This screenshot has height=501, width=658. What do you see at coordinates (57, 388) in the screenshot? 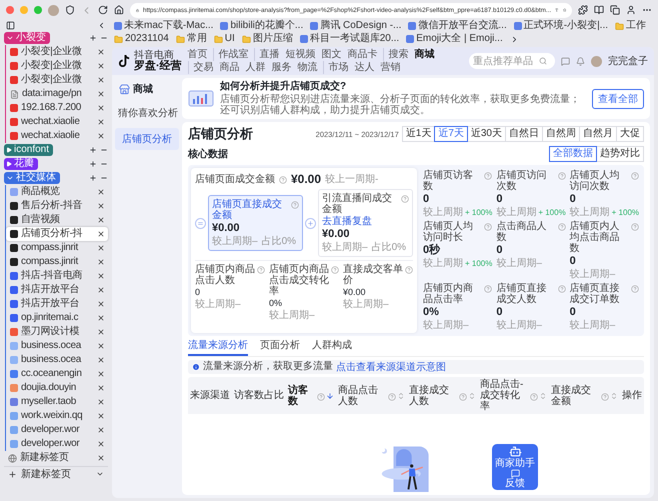
I see `browser-tab: doujia.douyin` at bounding box center [57, 388].